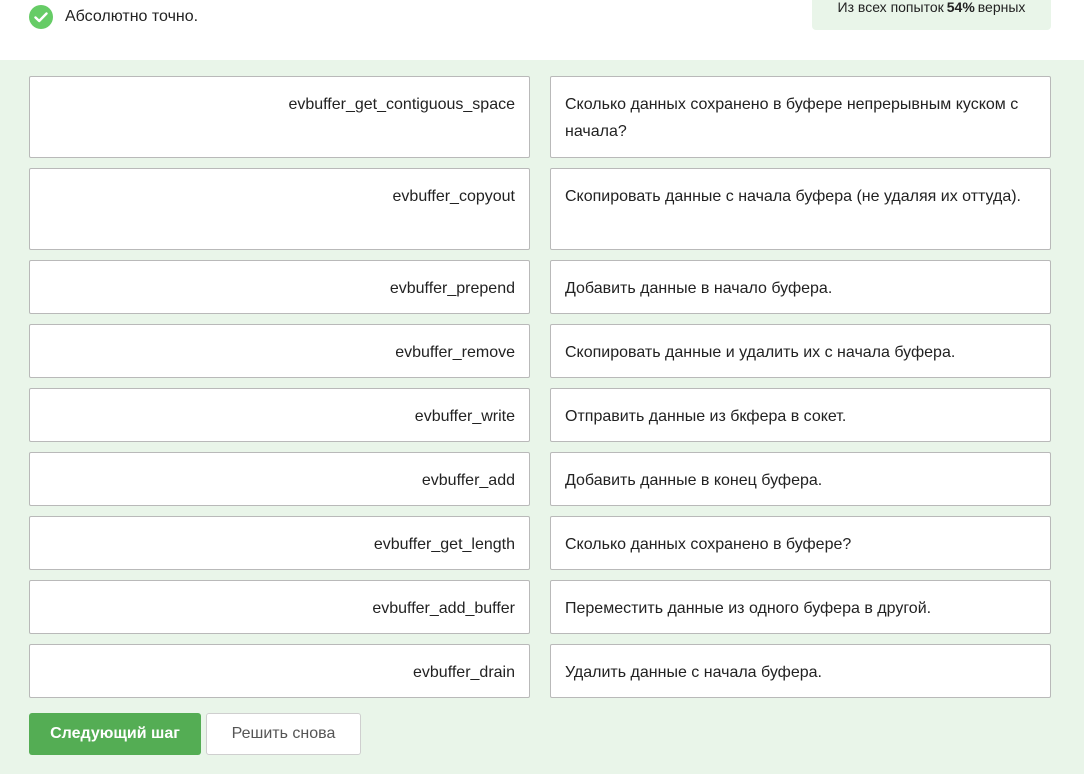 This screenshot has height=774, width=1084. What do you see at coordinates (279, 543) in the screenshot?
I see `term-card: evbuffer_get_length` at bounding box center [279, 543].